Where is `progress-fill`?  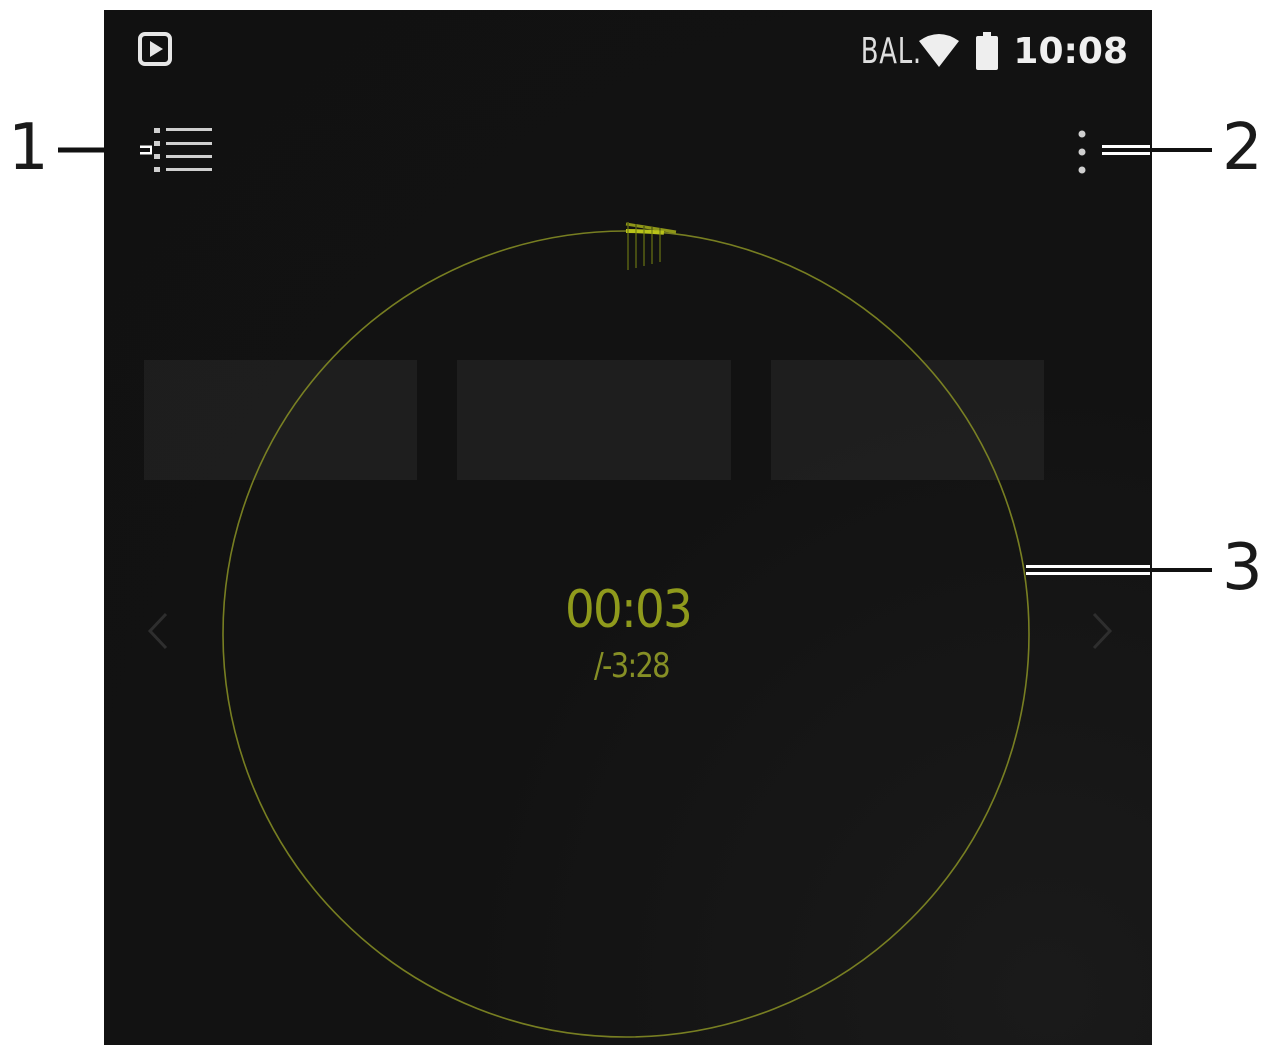
progress-fill is located at coordinates (645, 232).